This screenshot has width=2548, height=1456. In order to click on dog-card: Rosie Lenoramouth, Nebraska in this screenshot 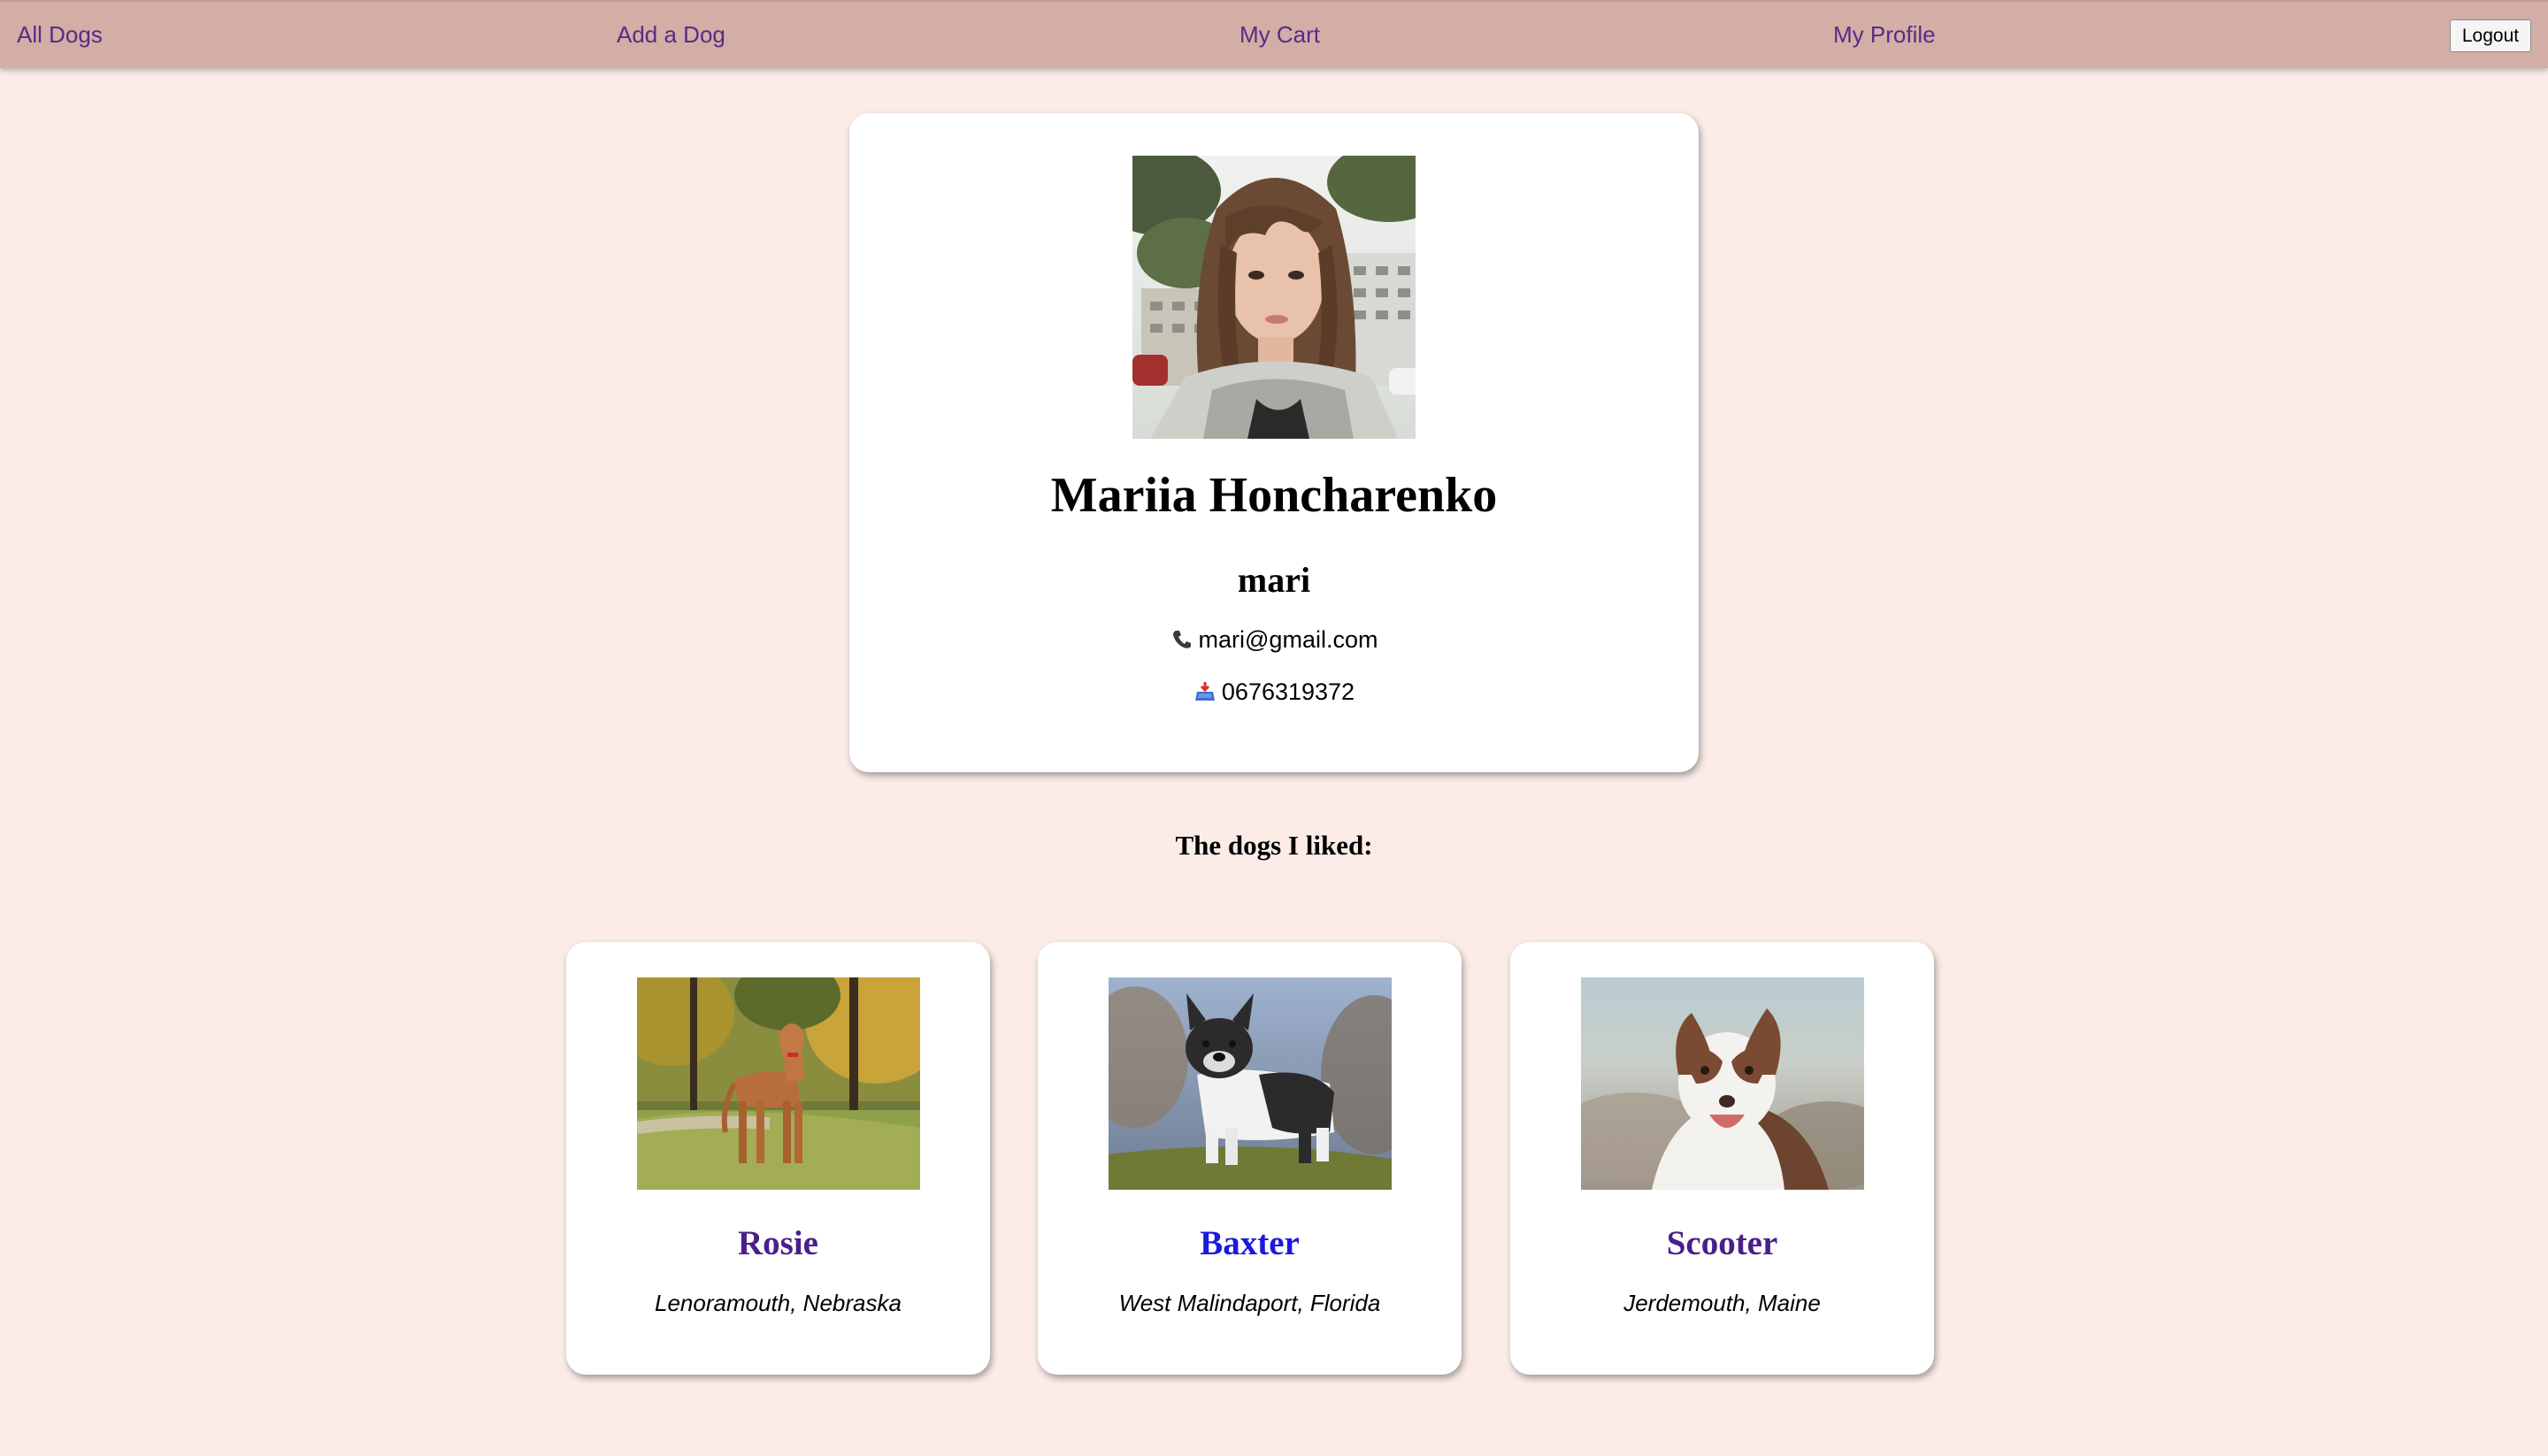, I will do `click(778, 1158)`.